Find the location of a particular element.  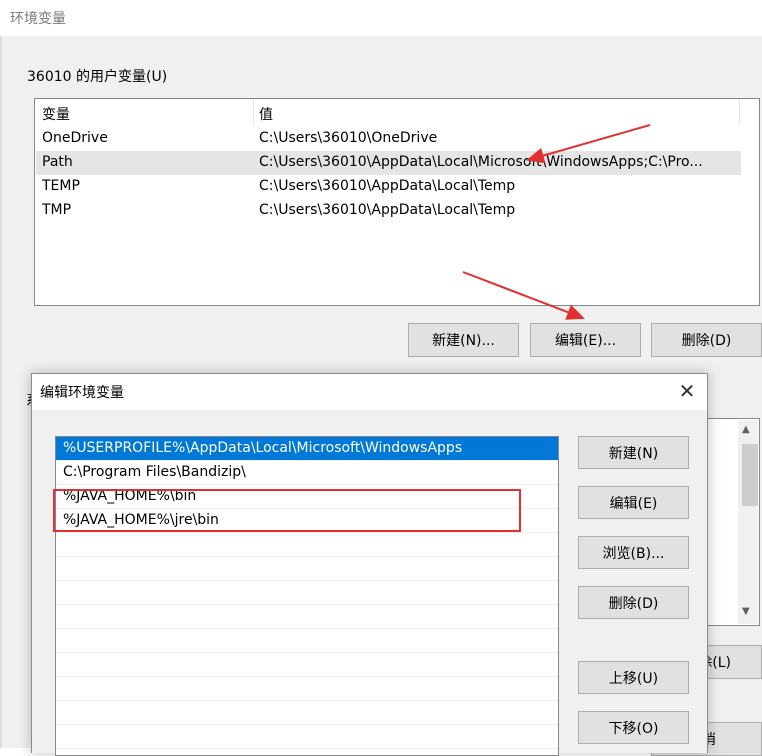

arrow-to-edit-button is located at coordinates (523, 295).